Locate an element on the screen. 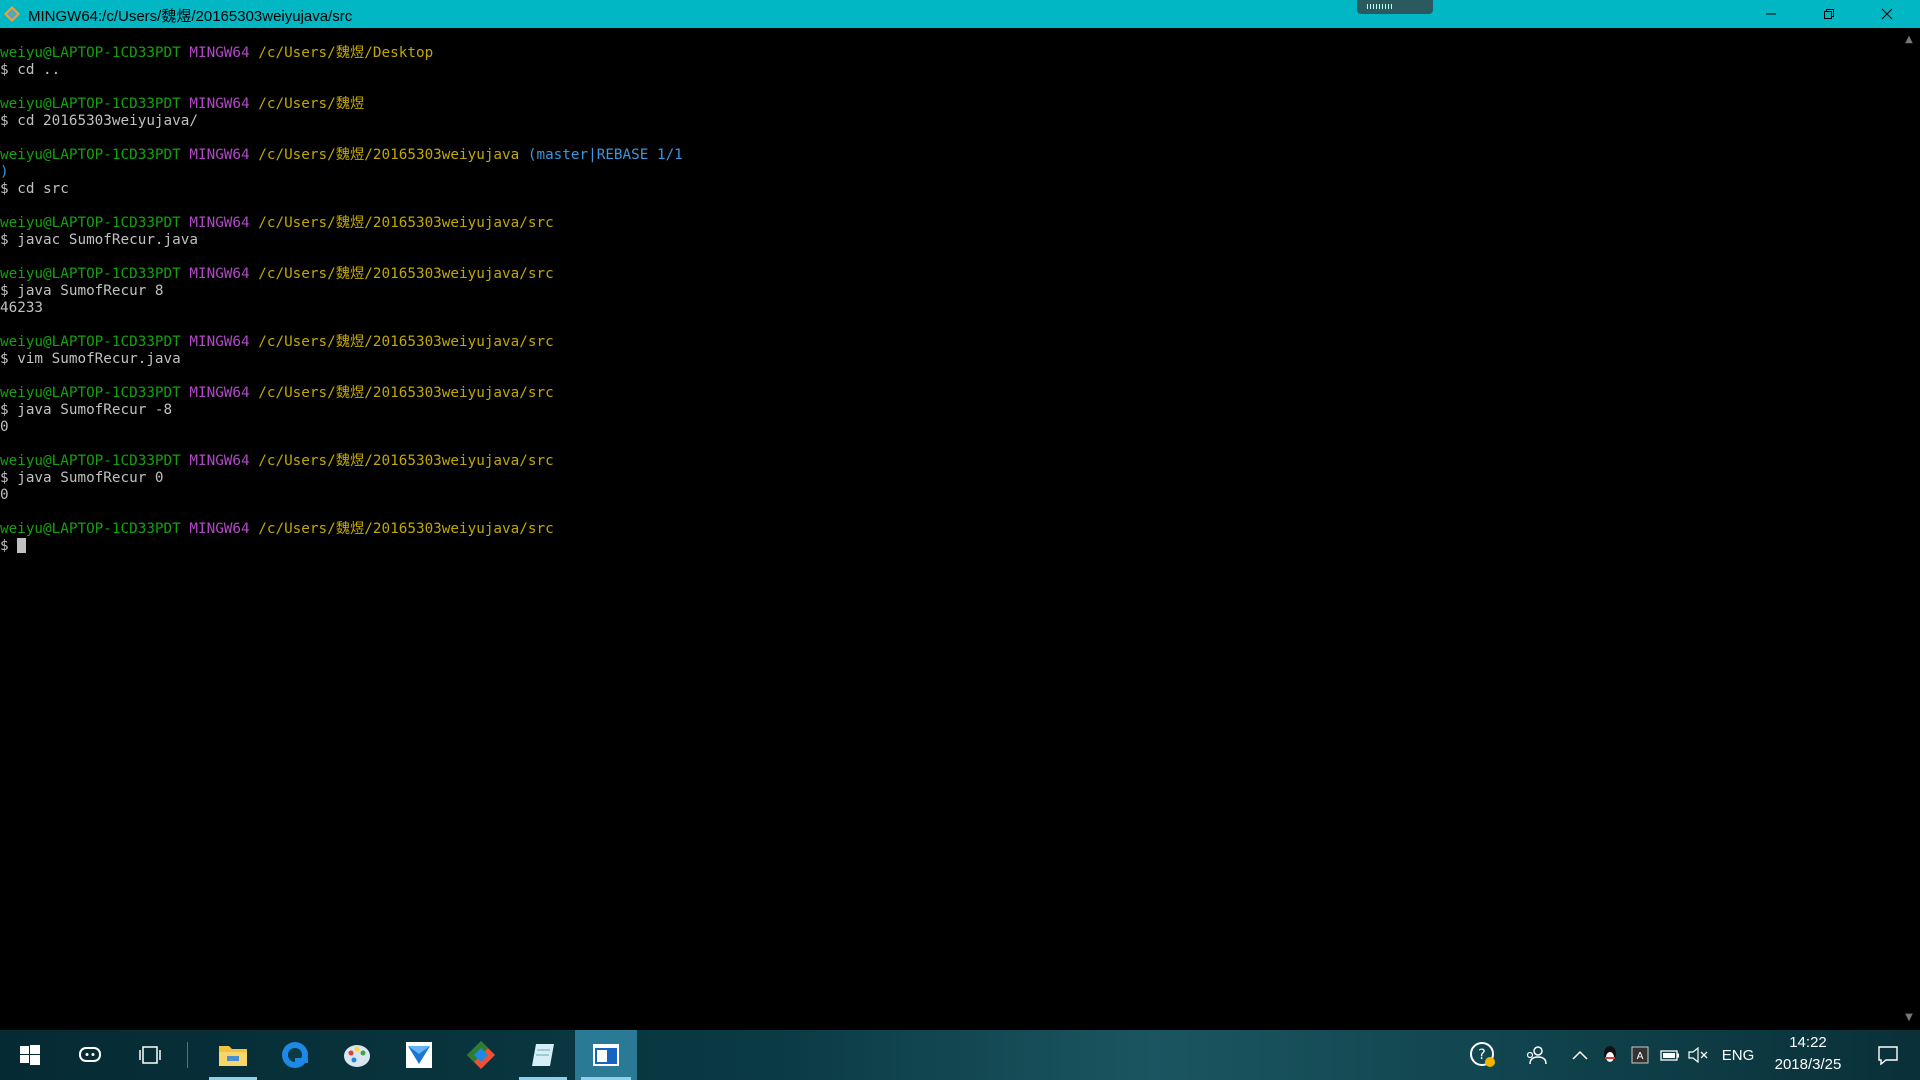 This screenshot has width=1920, height=1080. help-tray-button: ? is located at coordinates (1483, 1055).